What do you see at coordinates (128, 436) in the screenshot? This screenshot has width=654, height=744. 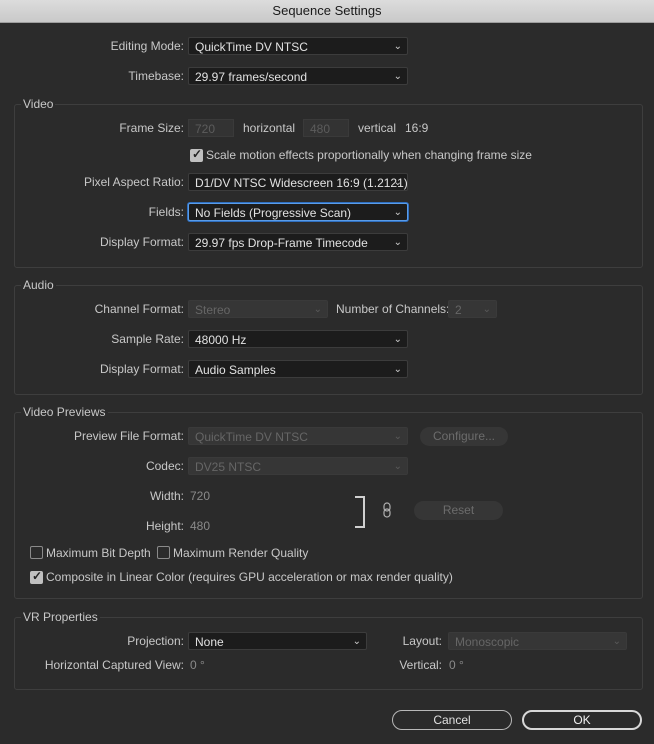 I see `preview-file-format-label: Preview File Format:` at bounding box center [128, 436].